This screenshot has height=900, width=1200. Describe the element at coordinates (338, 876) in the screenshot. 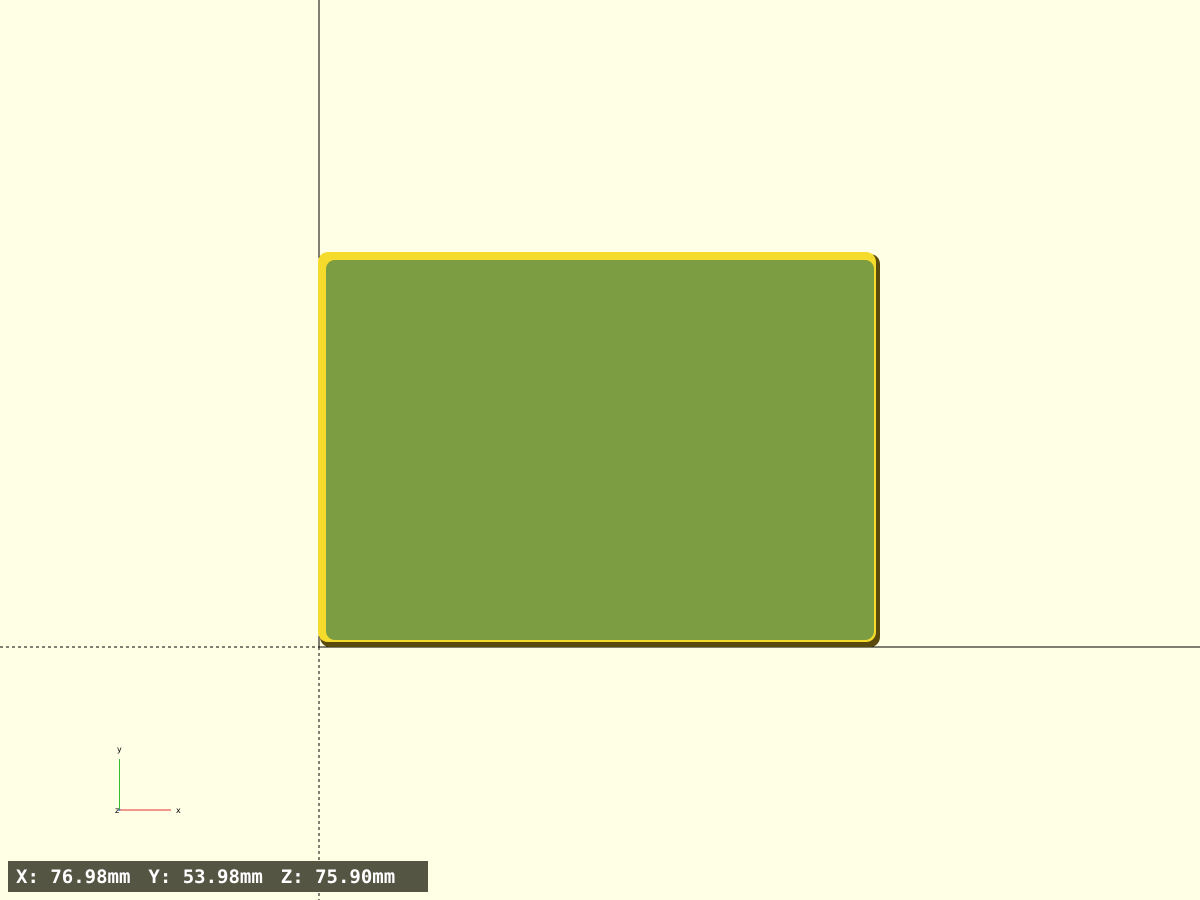

I see `dimension-z: Z: 75.90mm` at that location.